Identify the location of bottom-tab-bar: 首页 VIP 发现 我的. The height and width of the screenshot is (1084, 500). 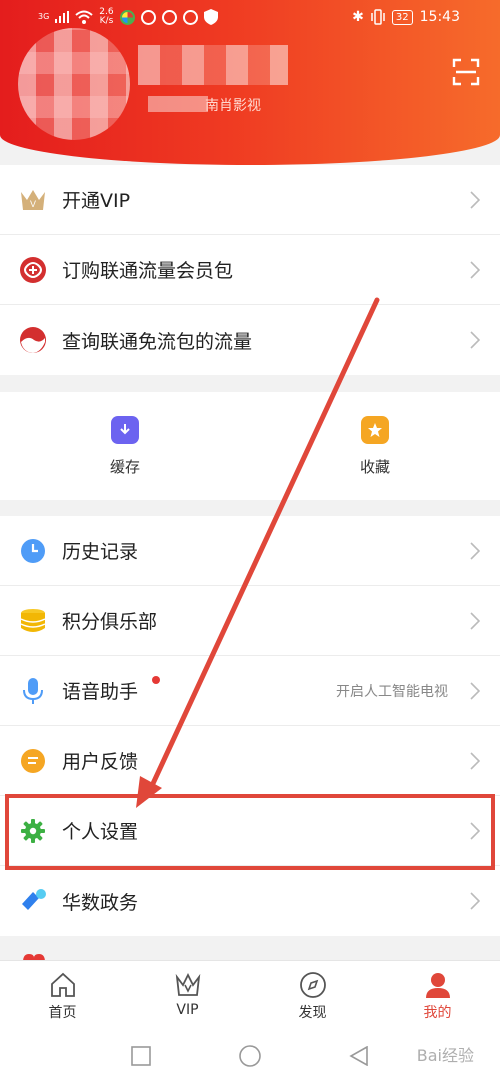
(250, 994).